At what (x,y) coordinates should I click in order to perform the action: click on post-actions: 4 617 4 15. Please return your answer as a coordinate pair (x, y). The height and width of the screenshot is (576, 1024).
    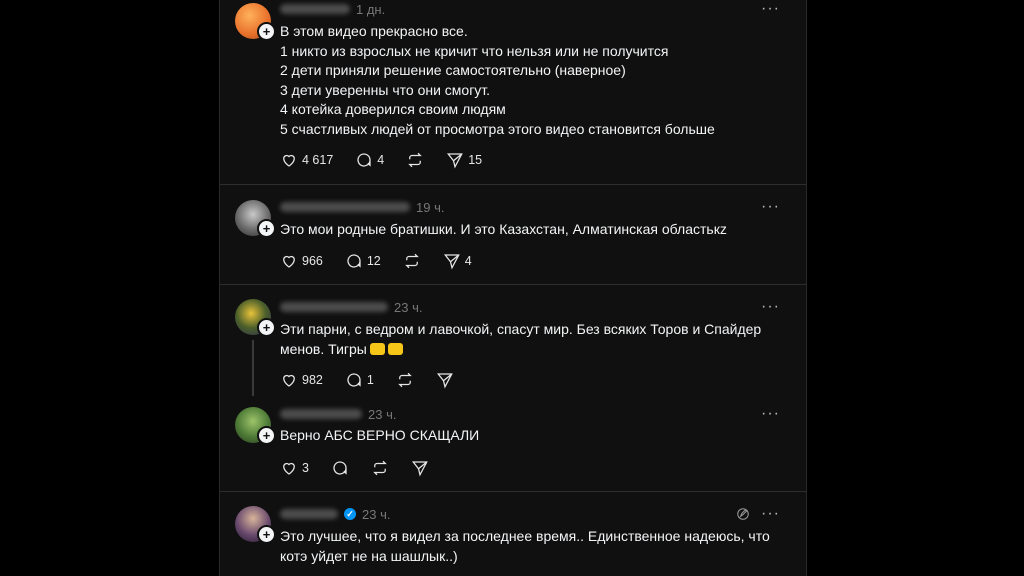
    Looking at the image, I should click on (381, 160).